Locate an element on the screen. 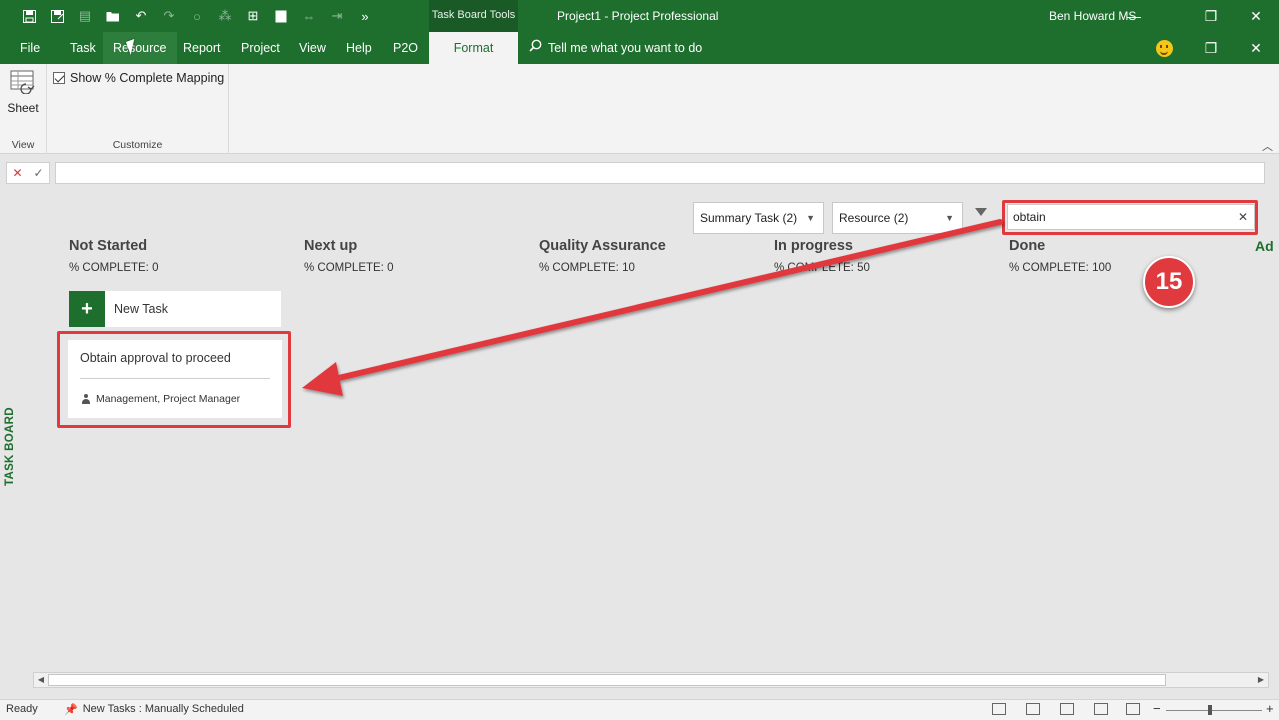 This screenshot has width=1279, height=720. annotation-arrow is located at coordinates (652, 307).